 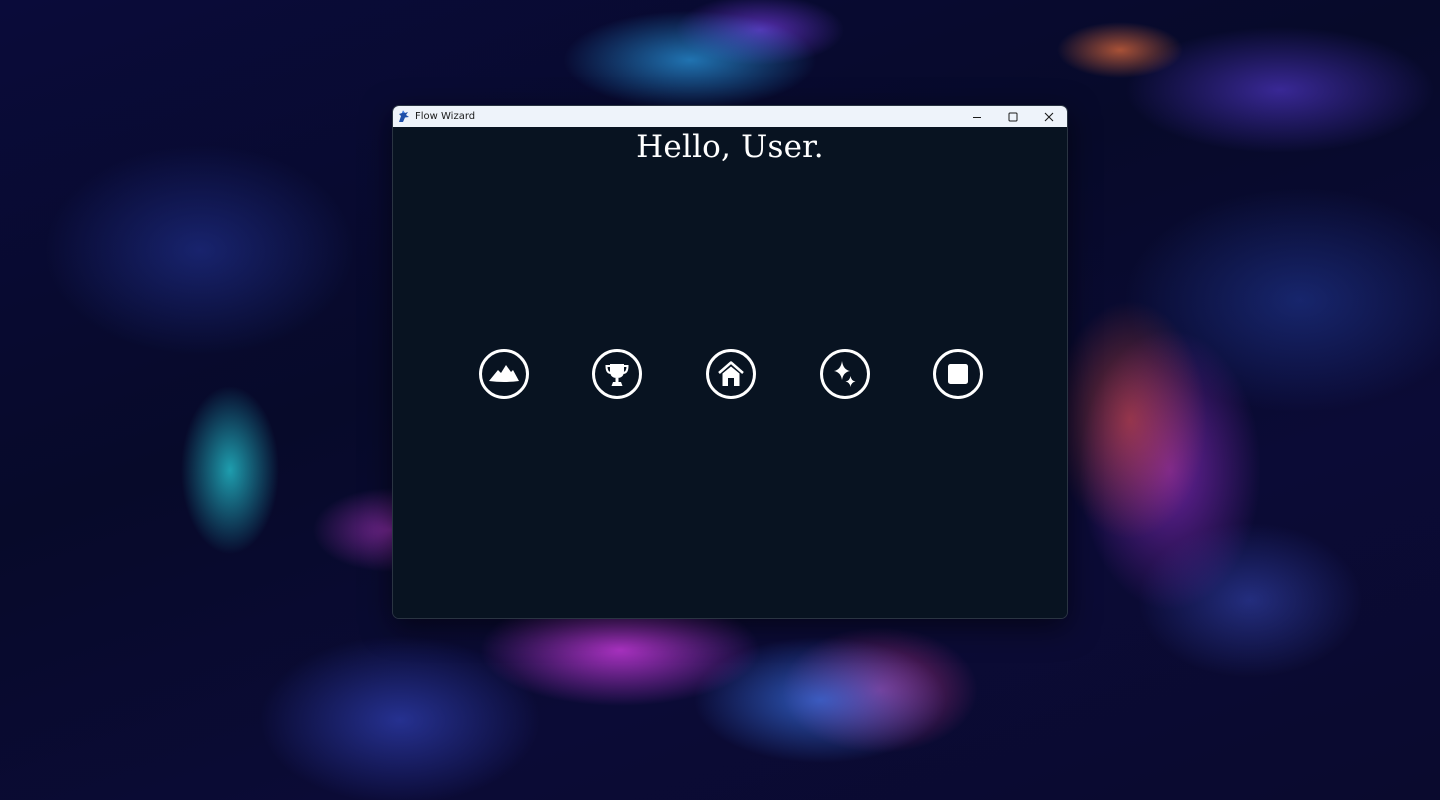 I want to click on close-button, so click(x=1049, y=116).